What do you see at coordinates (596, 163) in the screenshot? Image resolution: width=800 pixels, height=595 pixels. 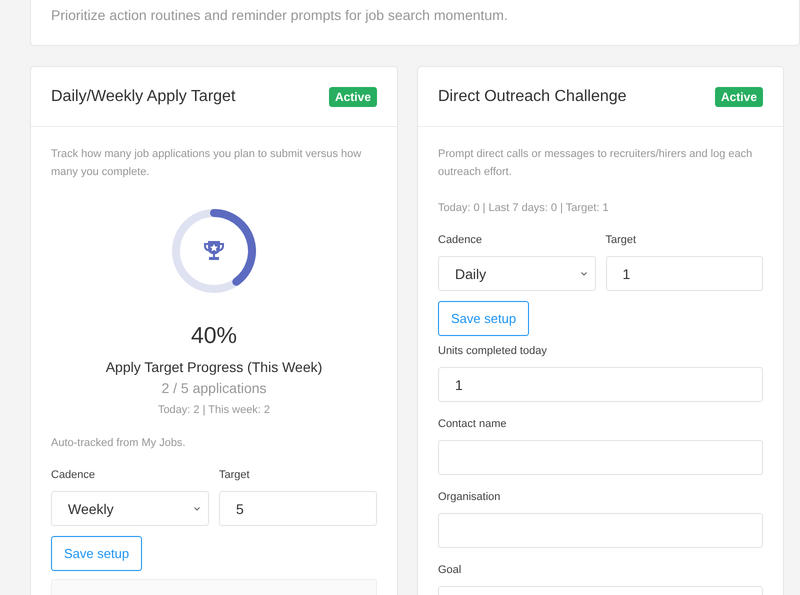 I see `card-description: Prompt direct calls or messages to recruiters/hirers and log each outreach effort.` at bounding box center [596, 163].